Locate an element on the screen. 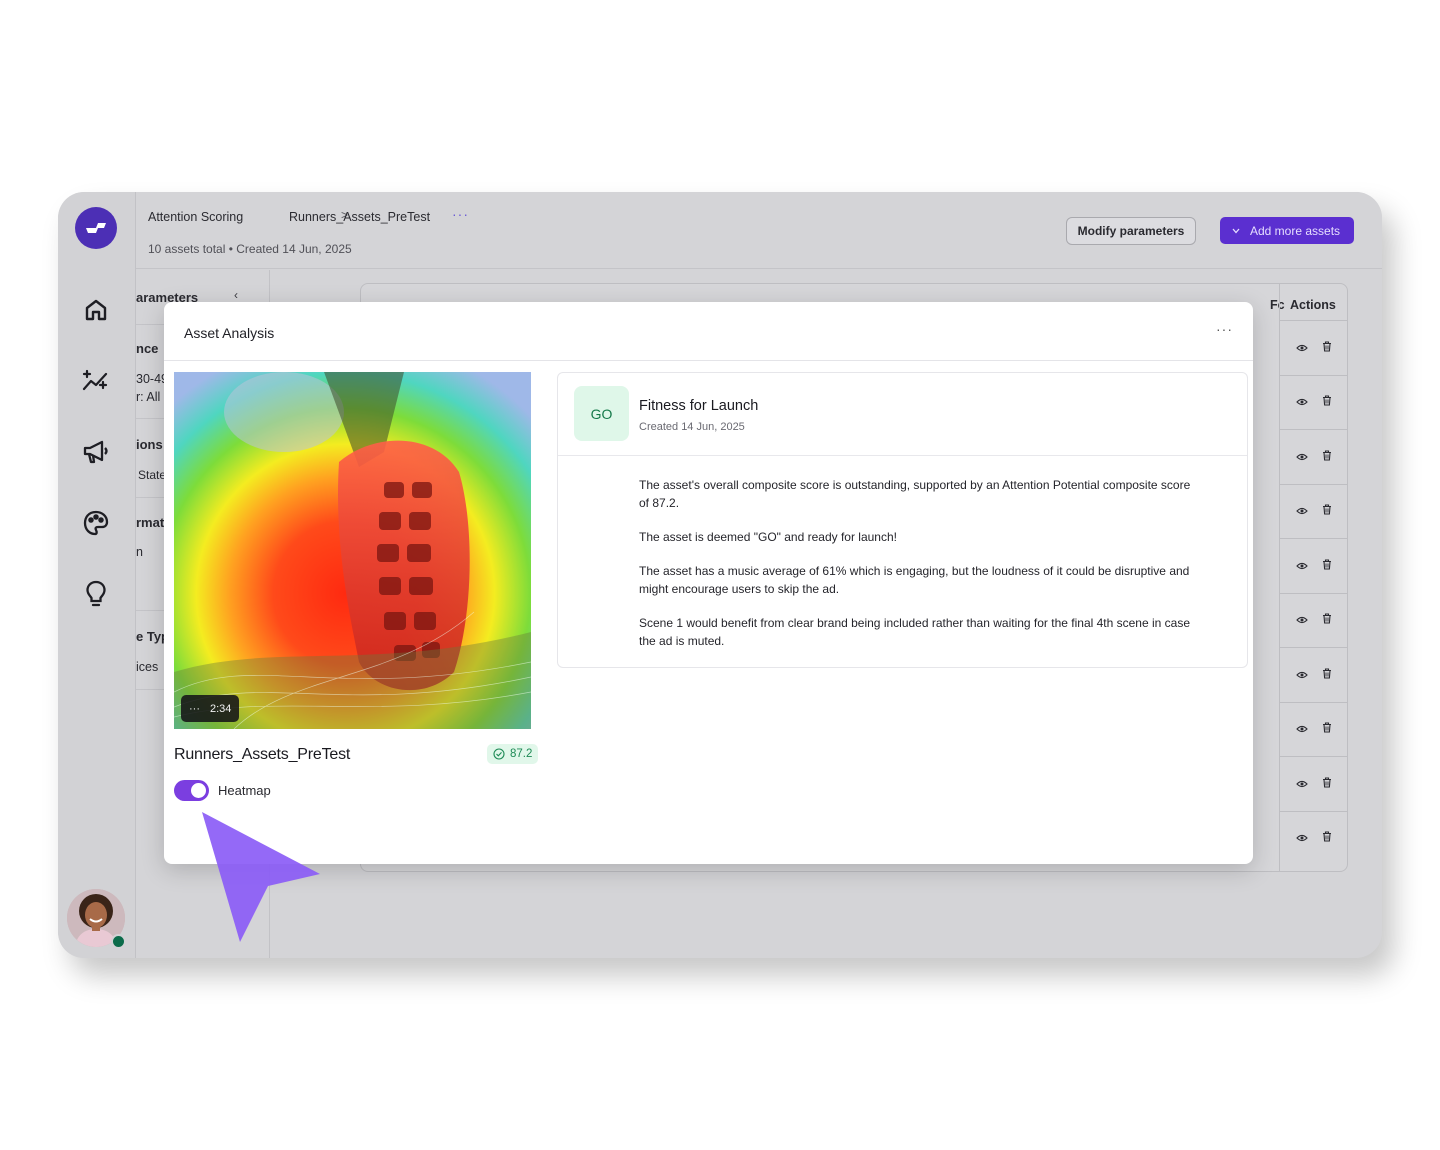 The height and width of the screenshot is (1150, 1440). toggle-knob is located at coordinates (198, 790).